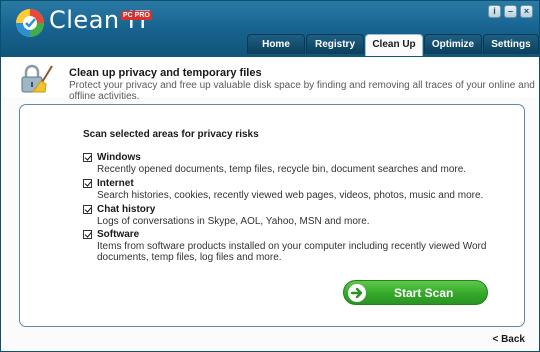 This screenshot has height=352, width=540. What do you see at coordinates (119, 157) in the screenshot?
I see `option-title: Windows` at bounding box center [119, 157].